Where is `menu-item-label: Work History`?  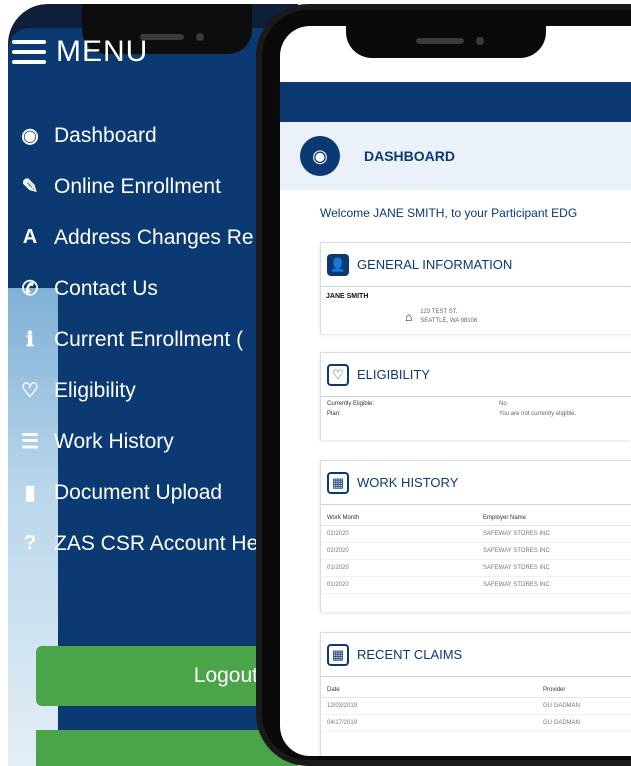
menu-item-label: Work History is located at coordinates (114, 441).